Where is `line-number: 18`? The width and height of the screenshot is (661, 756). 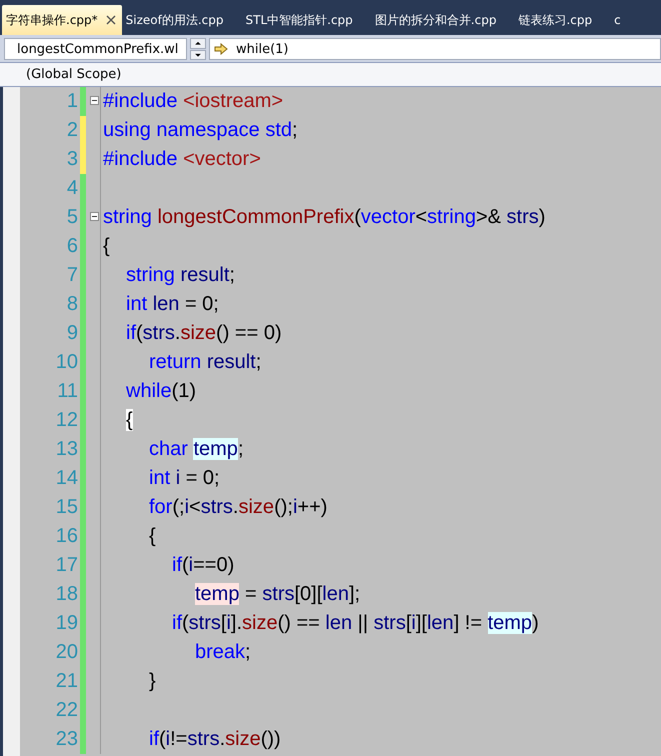 line-number: 18 is located at coordinates (66, 594).